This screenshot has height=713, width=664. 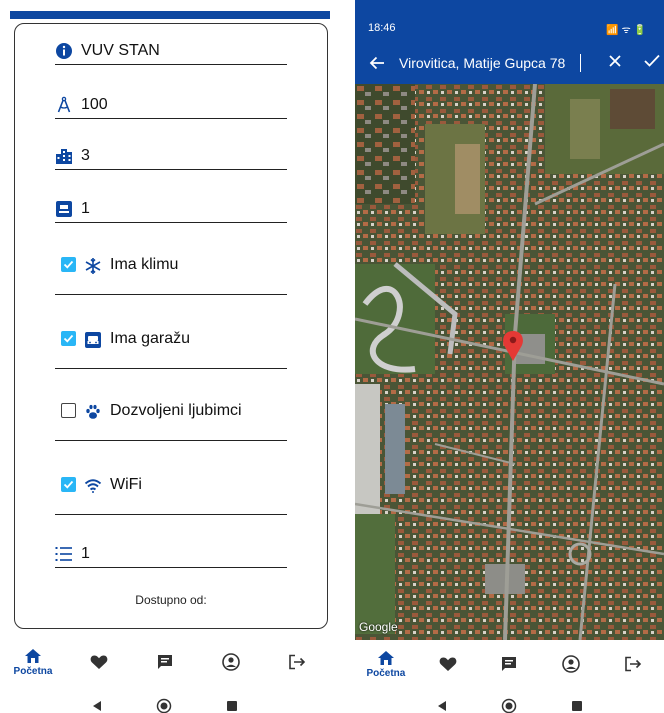 What do you see at coordinates (652, 63) in the screenshot?
I see `confirm-check-icon` at bounding box center [652, 63].